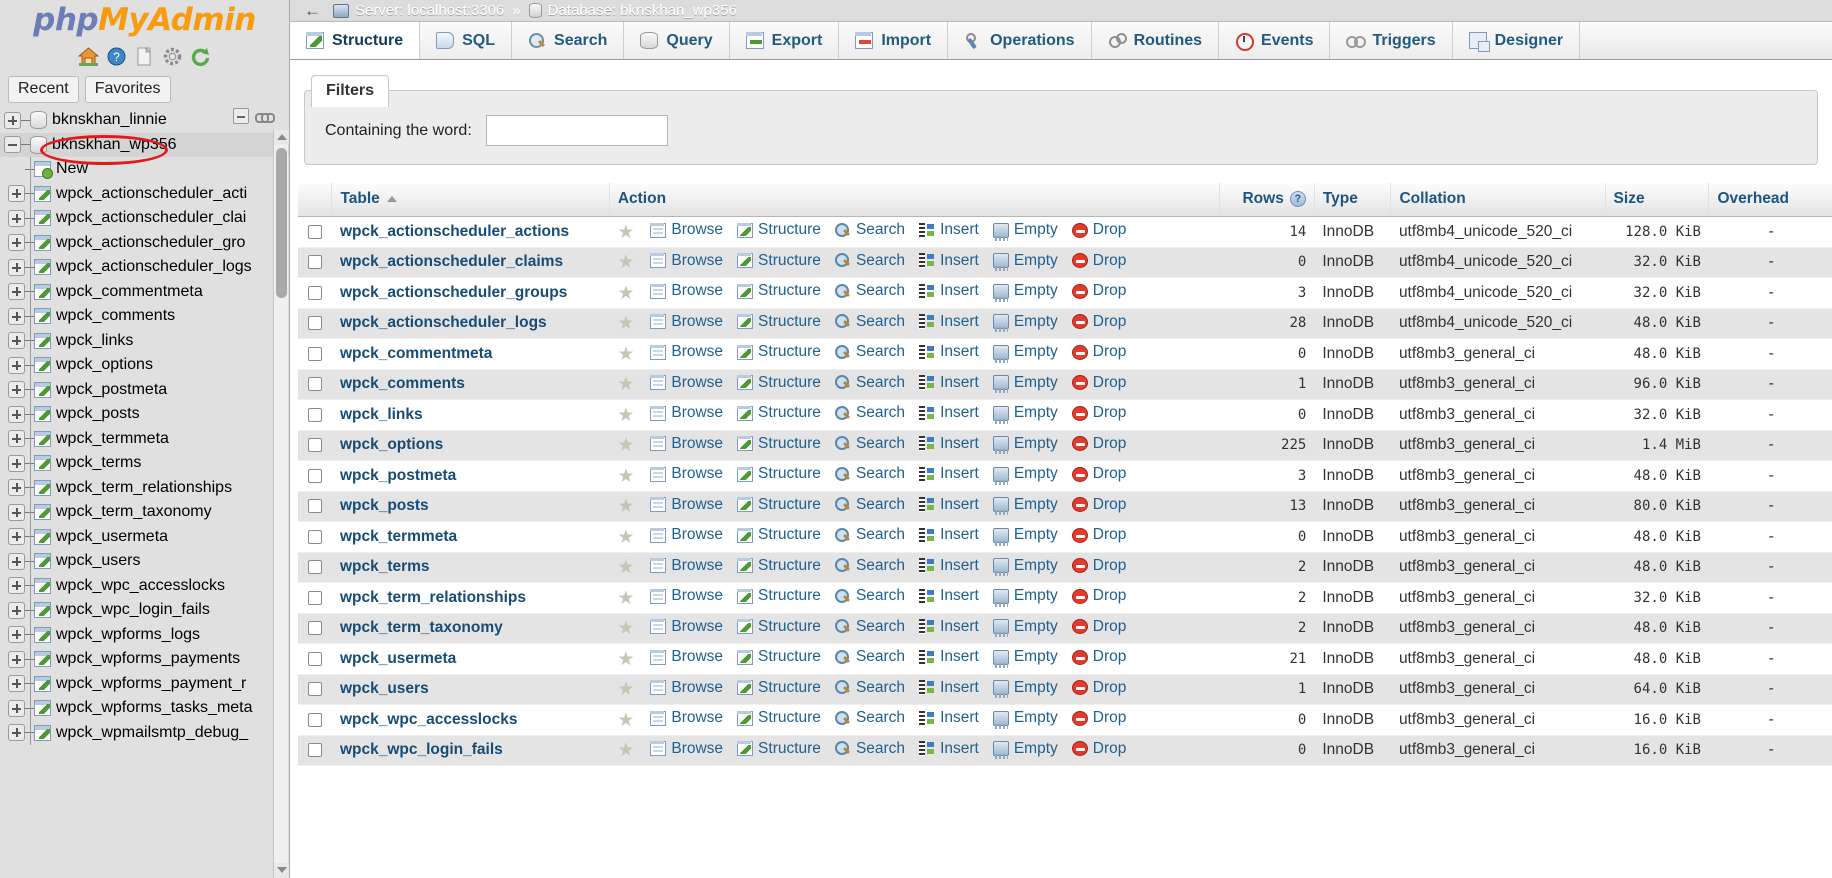 This screenshot has width=1832, height=878. What do you see at coordinates (281, 137) in the screenshot?
I see `scroll-up-arrow` at bounding box center [281, 137].